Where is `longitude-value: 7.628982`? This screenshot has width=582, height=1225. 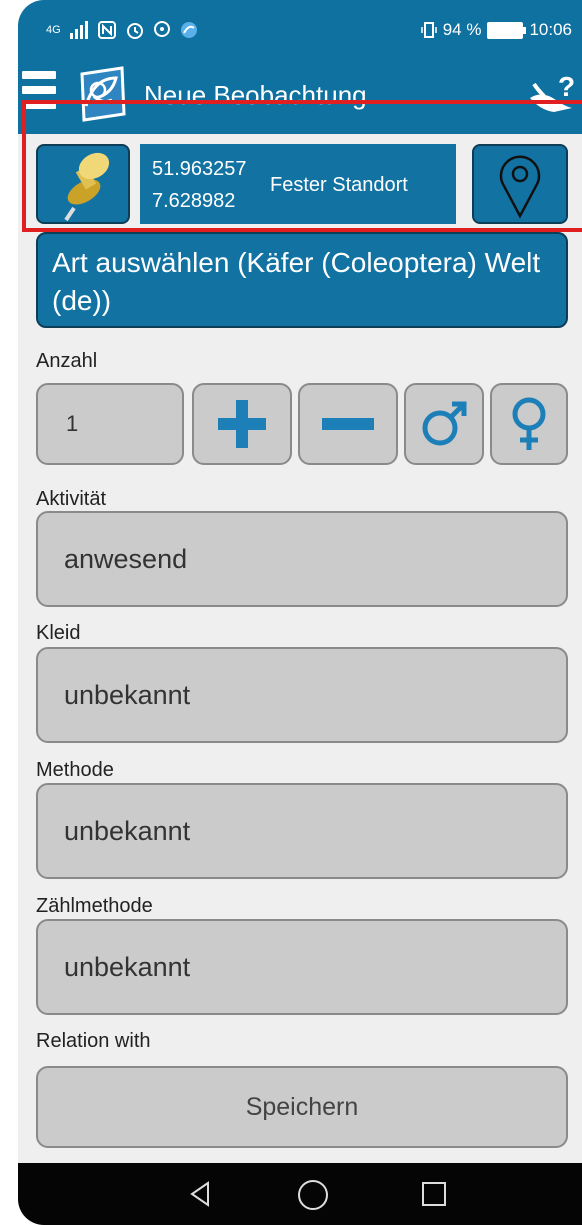
longitude-value: 7.628982 is located at coordinates (194, 201).